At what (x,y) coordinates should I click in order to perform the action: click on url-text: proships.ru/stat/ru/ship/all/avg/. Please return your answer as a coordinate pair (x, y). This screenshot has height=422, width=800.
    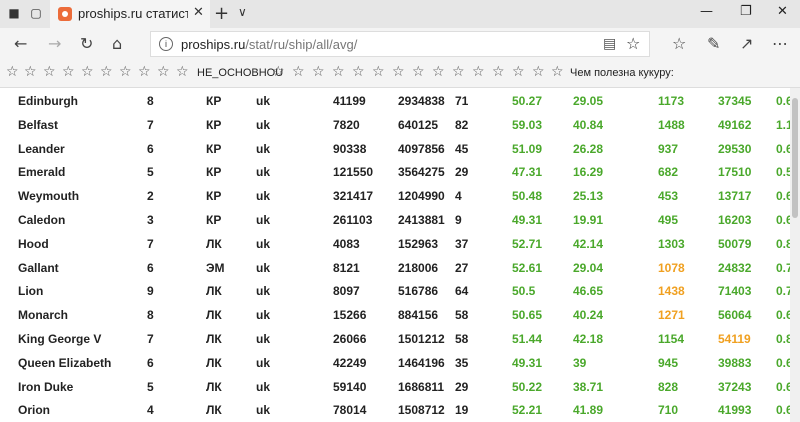
    Looking at the image, I should click on (269, 44).